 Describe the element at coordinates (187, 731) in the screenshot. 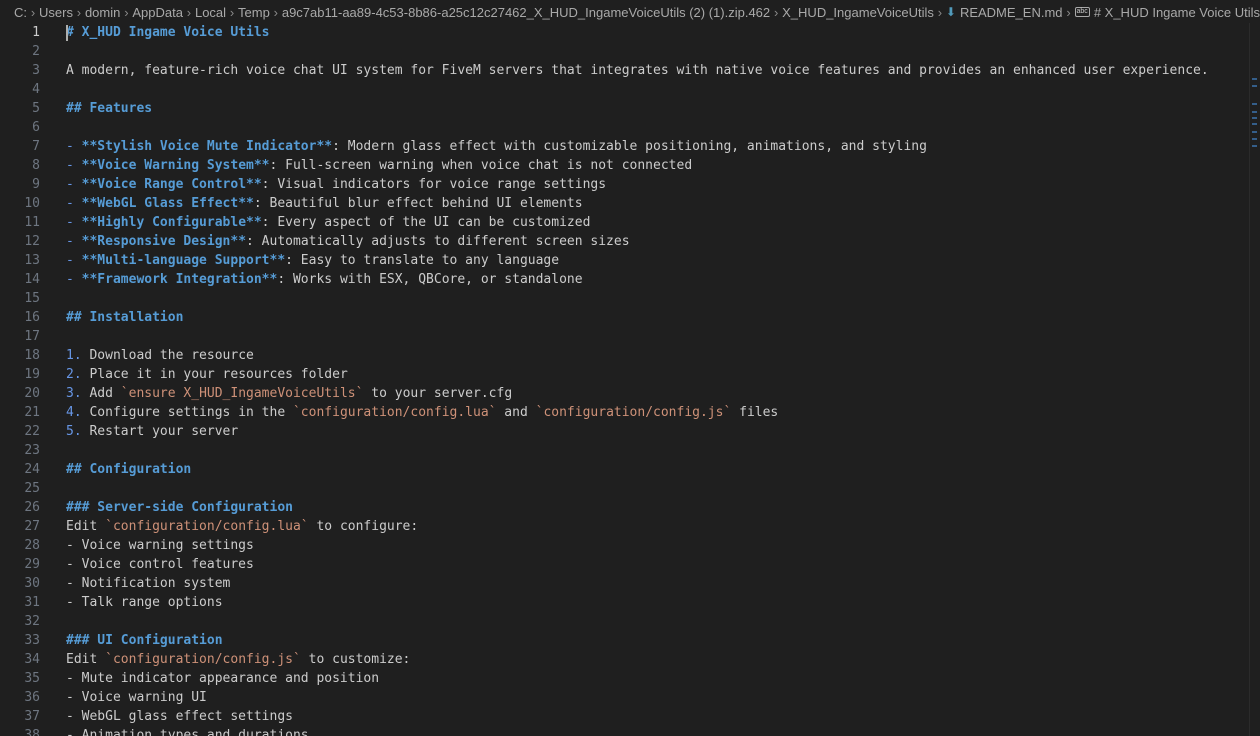

I see `line-content: - Animation types and durations` at that location.